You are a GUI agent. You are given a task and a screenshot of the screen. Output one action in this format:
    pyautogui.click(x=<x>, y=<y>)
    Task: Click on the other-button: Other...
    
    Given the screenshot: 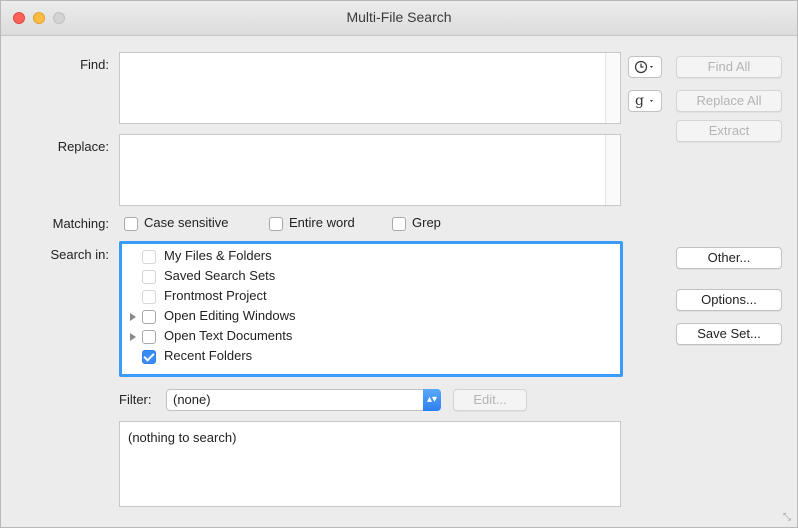 What is the action you would take?
    pyautogui.click(x=729, y=258)
    